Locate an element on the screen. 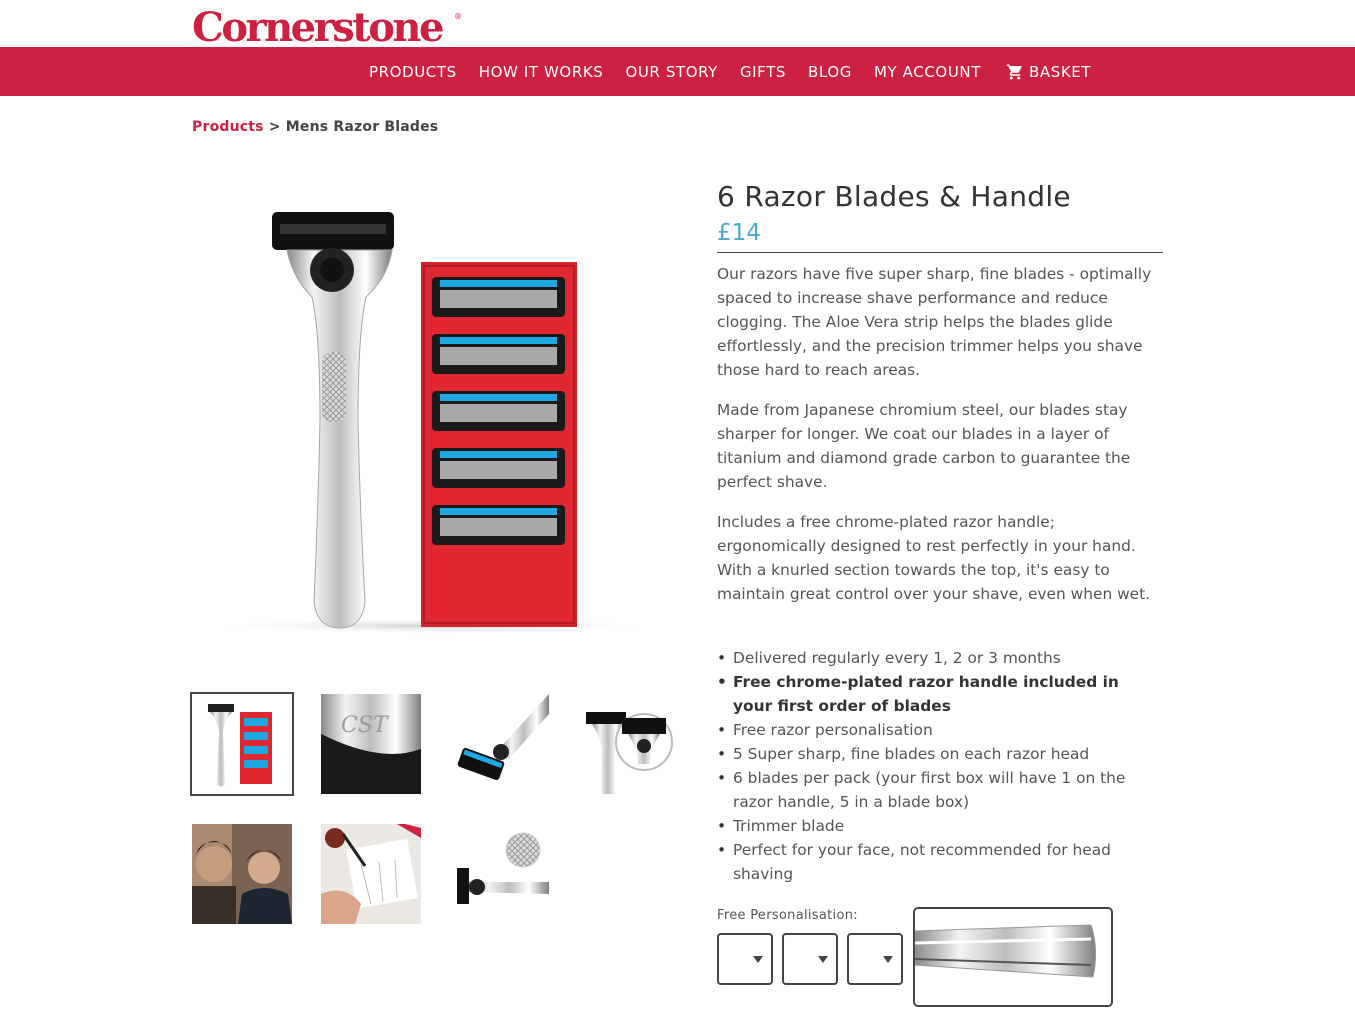 This screenshot has height=1022, width=1355. list-item: Free razor personalisation is located at coordinates (940, 730).